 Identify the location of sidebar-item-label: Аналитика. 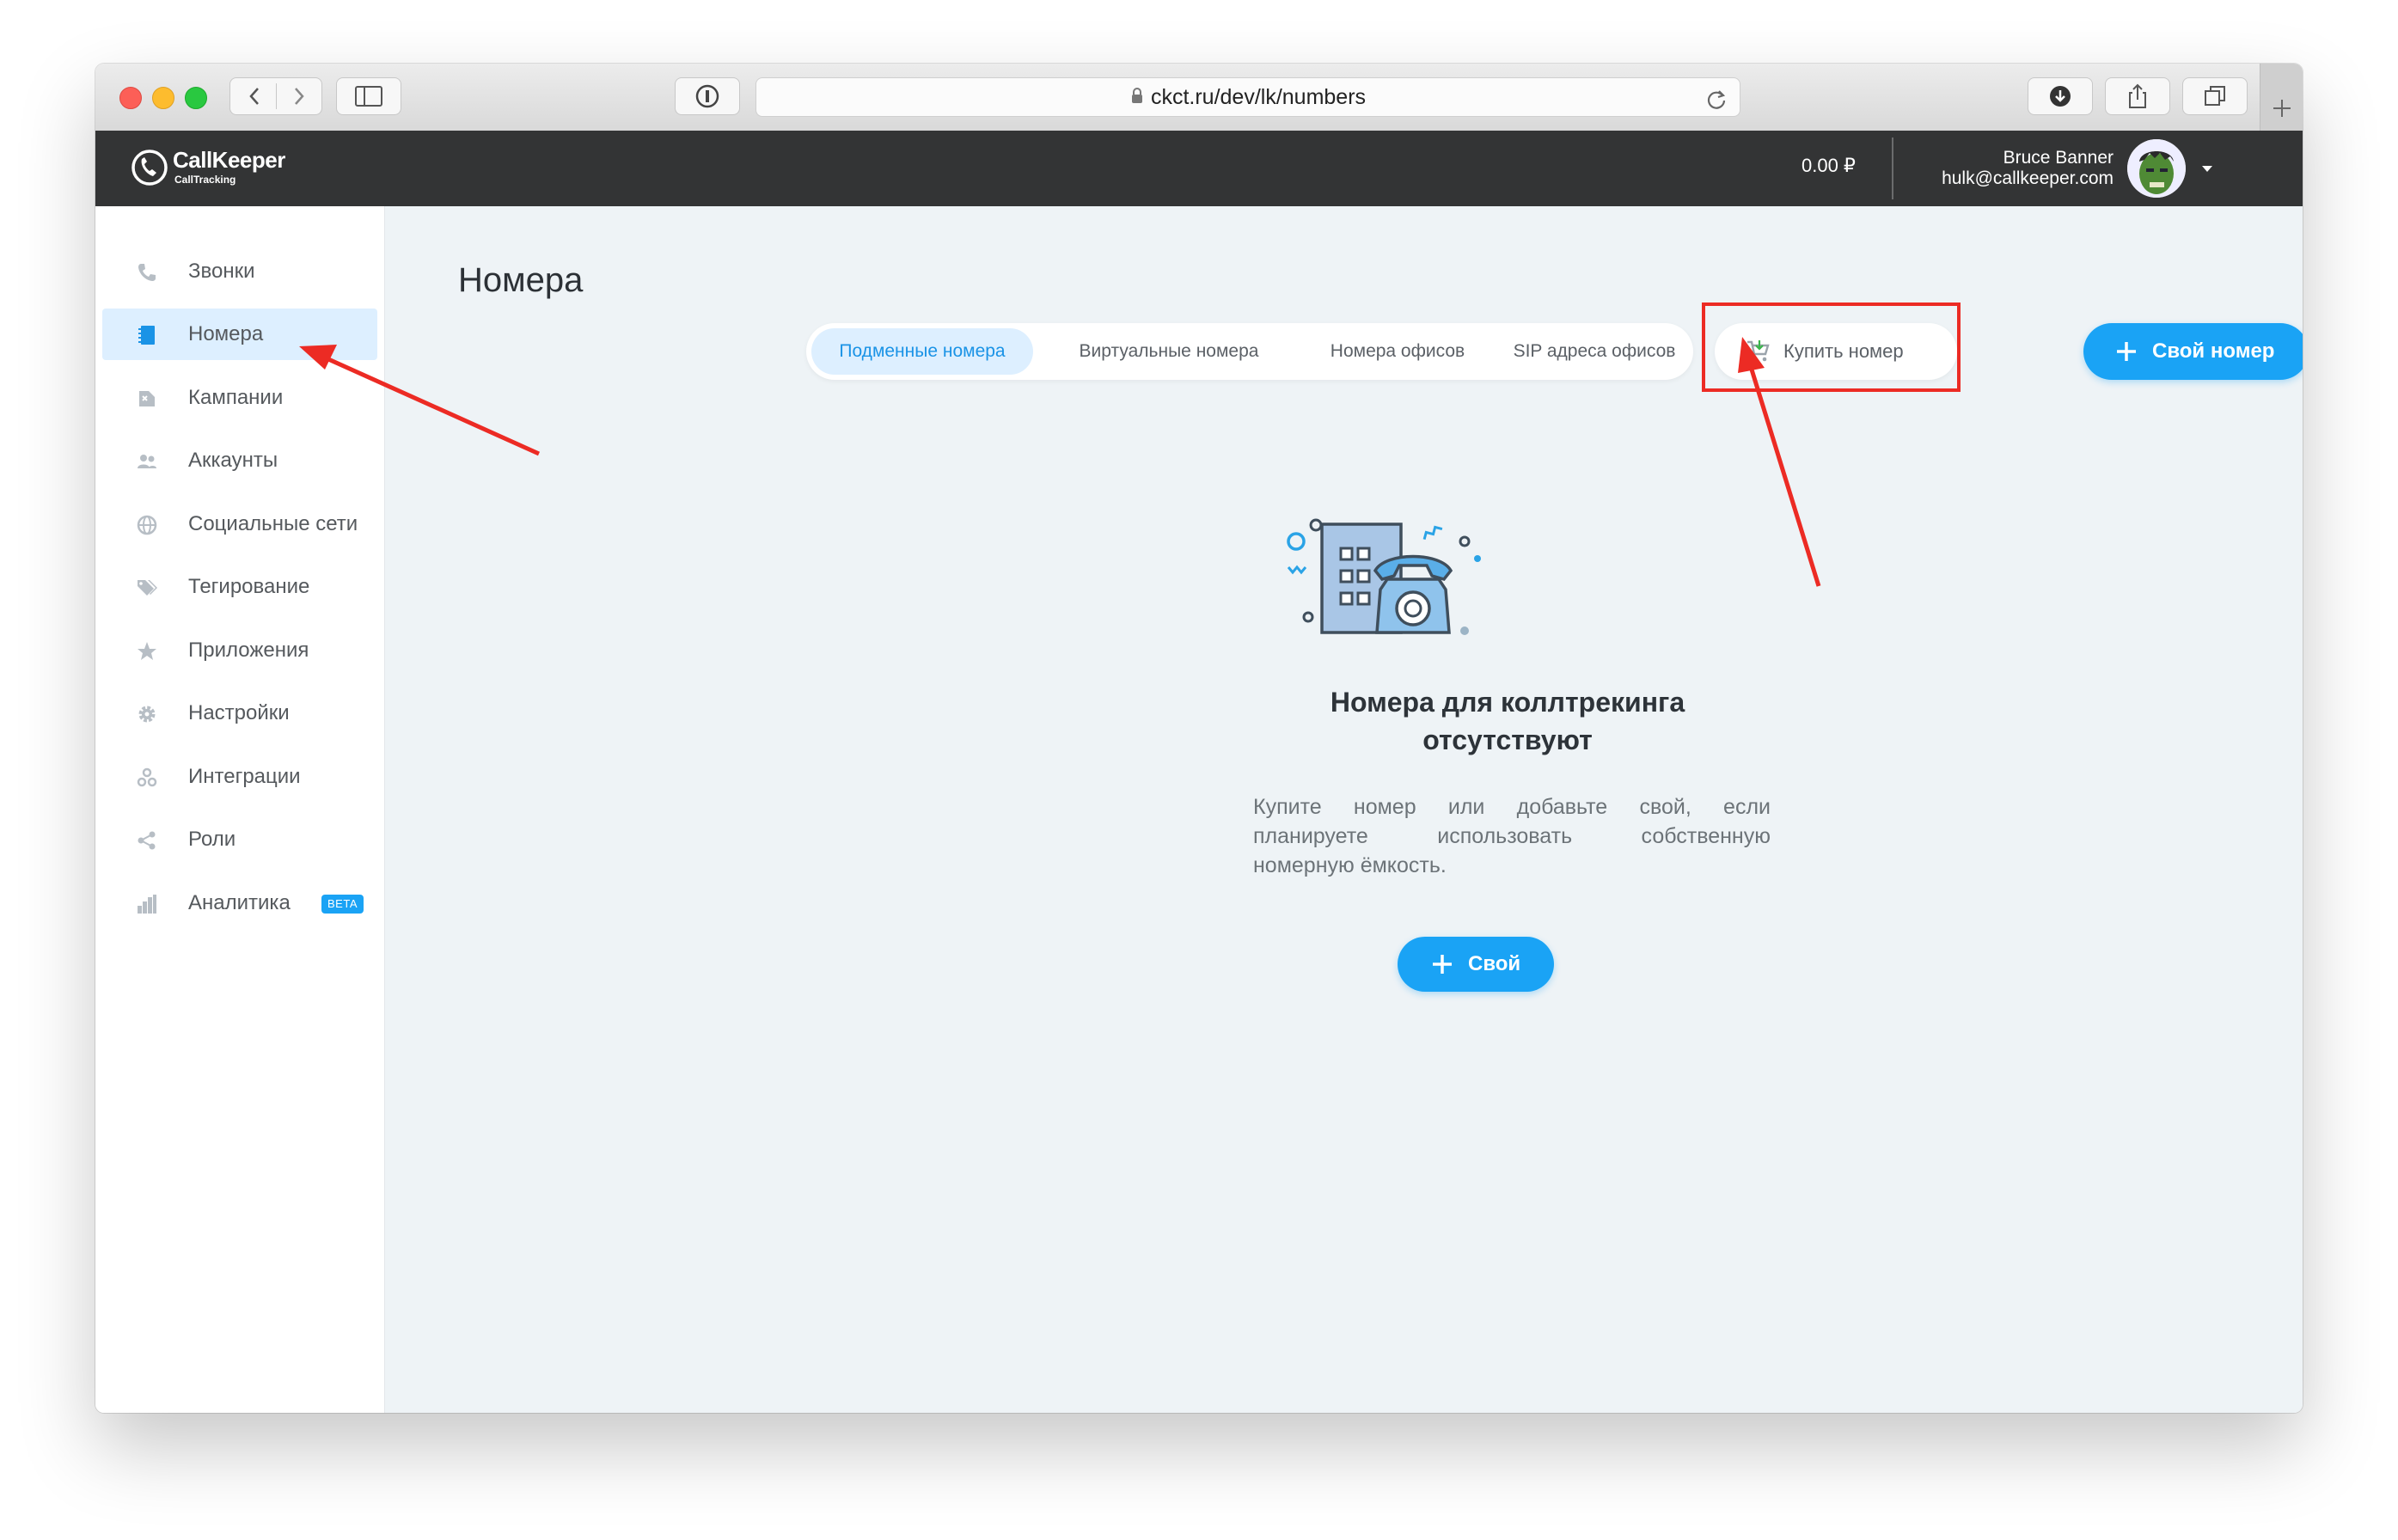
(239, 902).